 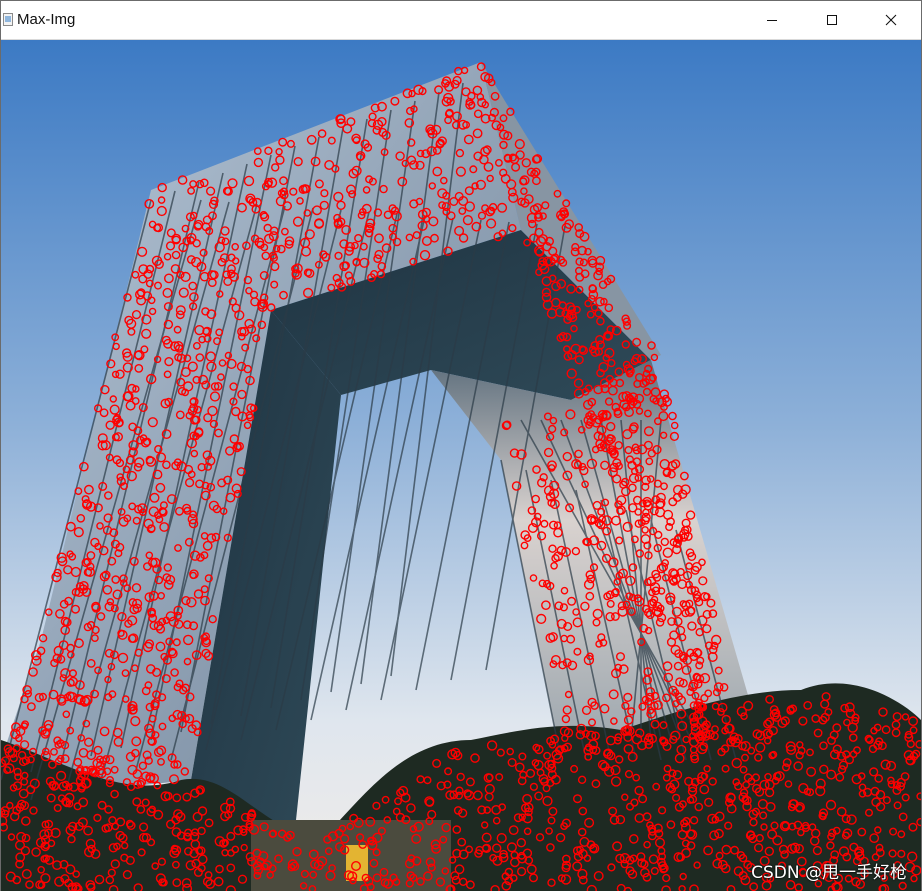 What do you see at coordinates (829, 873) in the screenshot?
I see `watermark-text: CSDN @甩一手好枪` at bounding box center [829, 873].